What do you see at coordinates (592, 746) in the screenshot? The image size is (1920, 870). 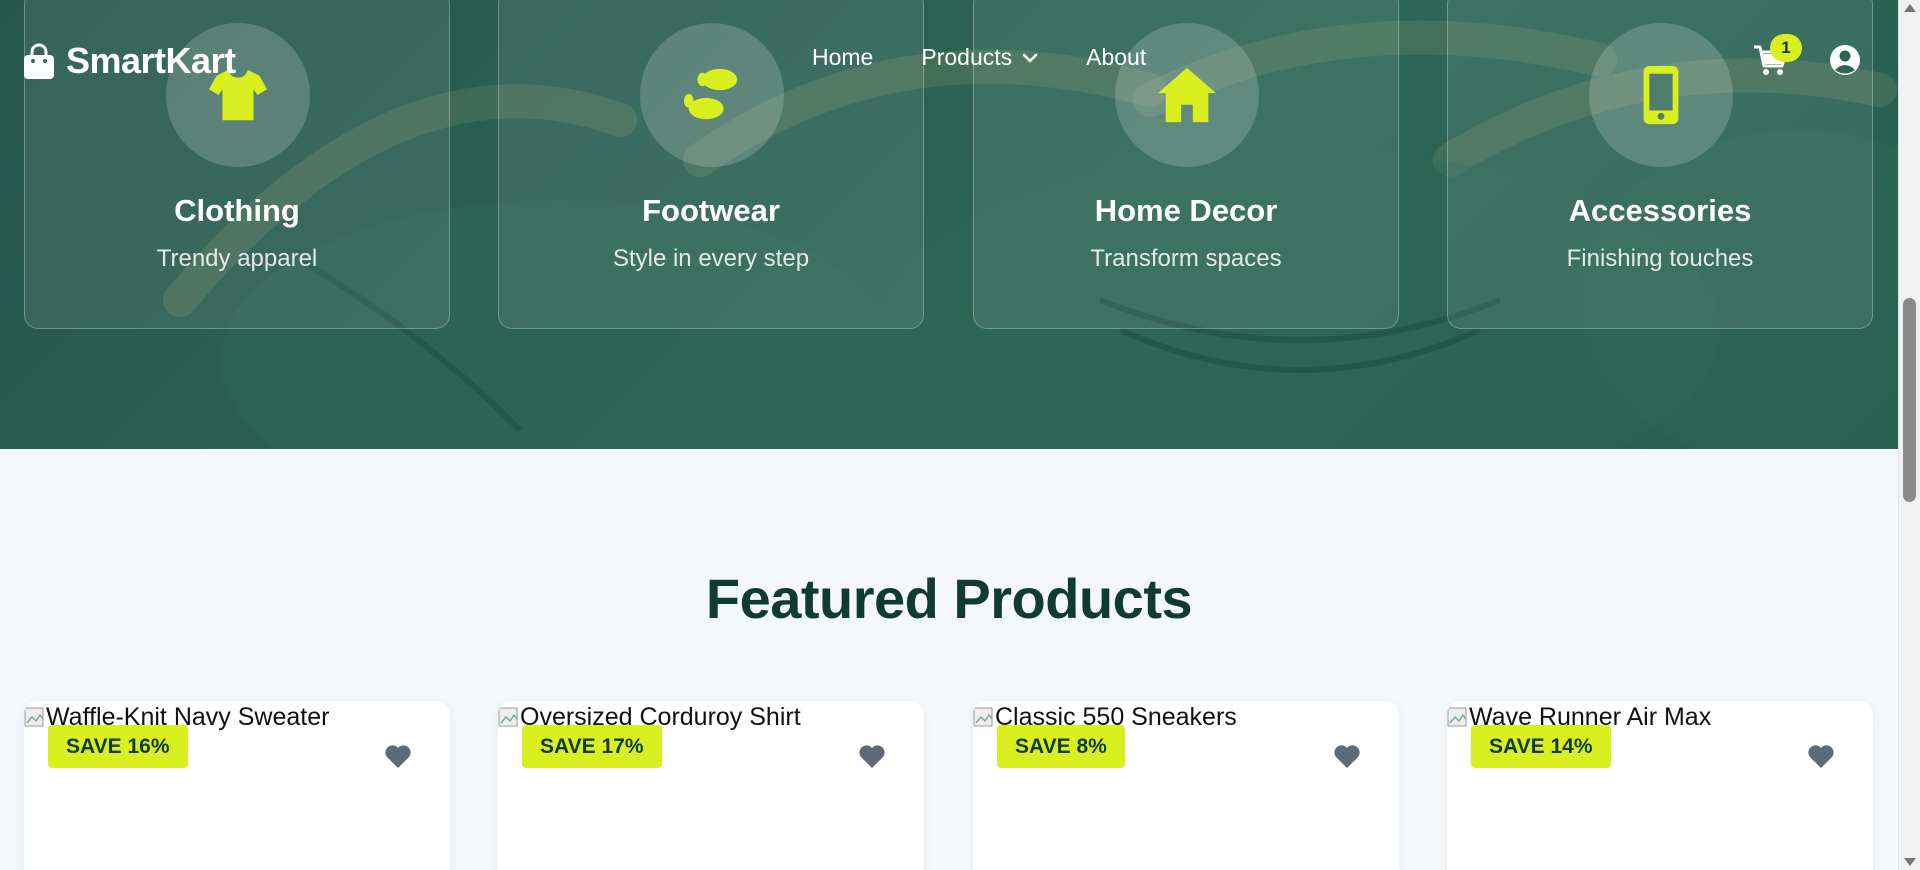 I see `discount-badge: SAVE 17%` at bounding box center [592, 746].